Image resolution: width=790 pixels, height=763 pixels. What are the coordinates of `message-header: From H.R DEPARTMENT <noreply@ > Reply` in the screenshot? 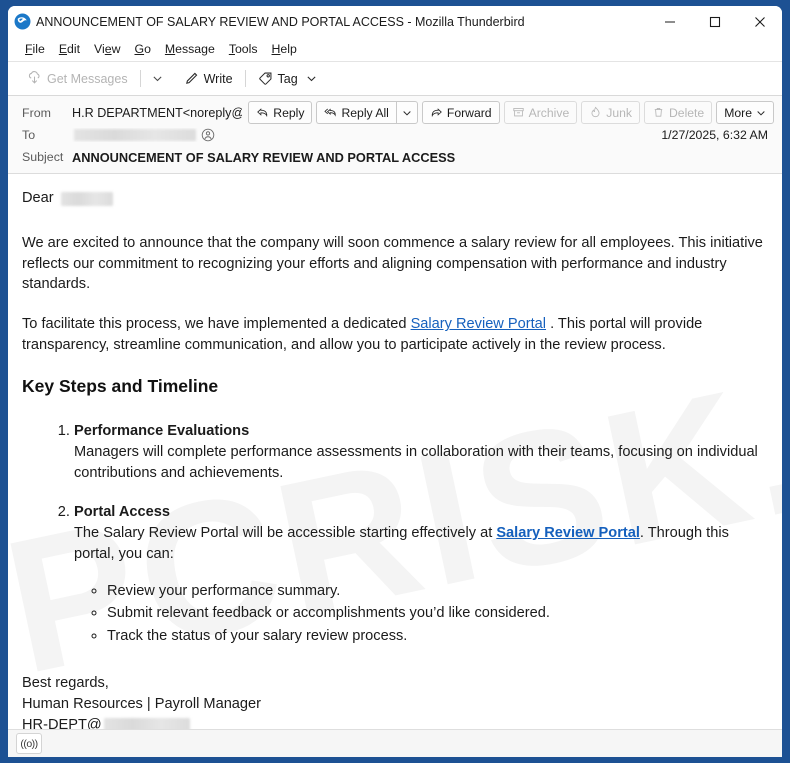 It's located at (395, 135).